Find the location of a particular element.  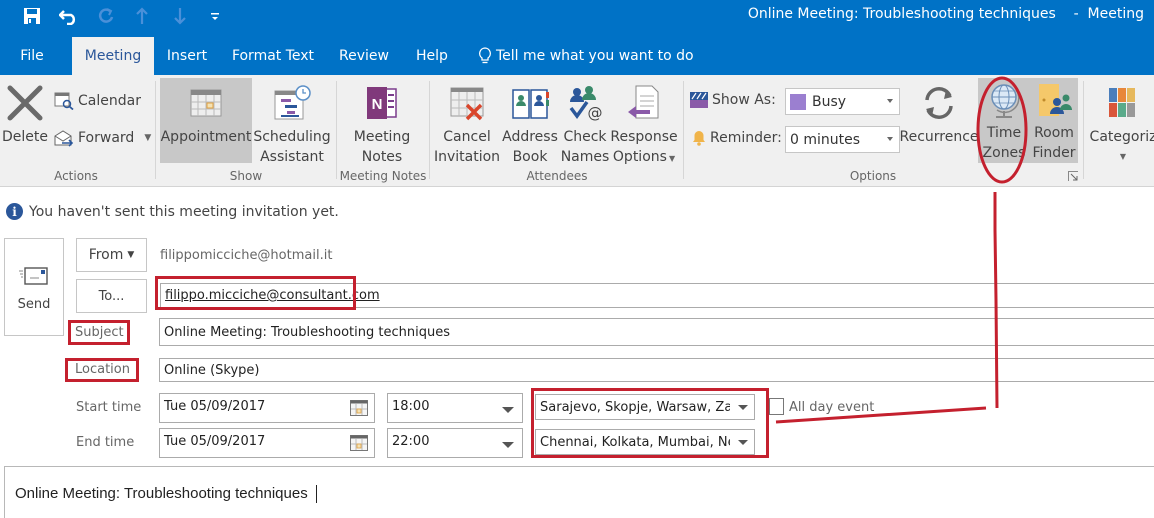

scheduling-label-1: Scheduling is located at coordinates (292, 137).